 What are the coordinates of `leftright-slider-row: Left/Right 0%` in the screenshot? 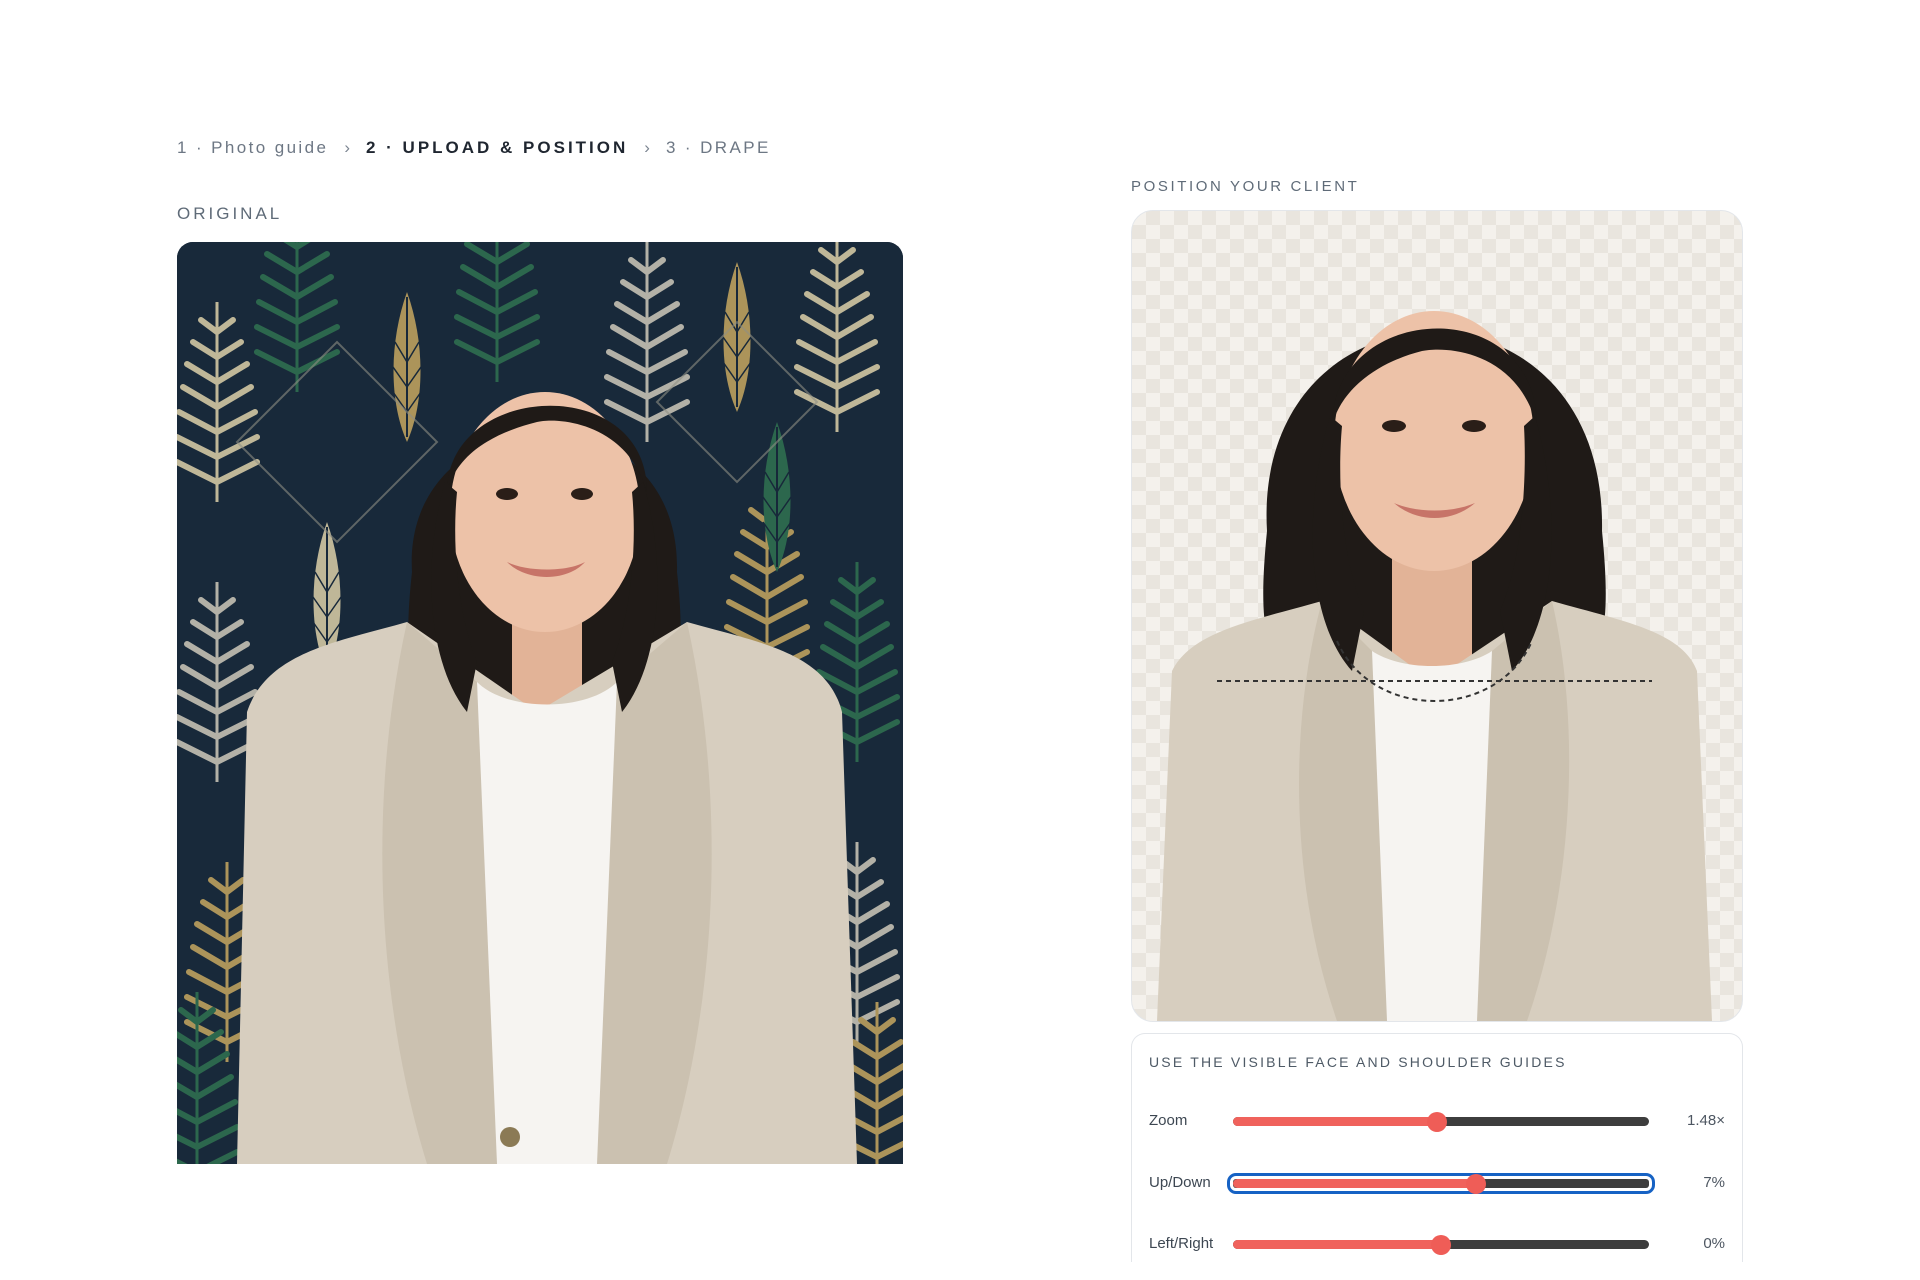 It's located at (1437, 1244).